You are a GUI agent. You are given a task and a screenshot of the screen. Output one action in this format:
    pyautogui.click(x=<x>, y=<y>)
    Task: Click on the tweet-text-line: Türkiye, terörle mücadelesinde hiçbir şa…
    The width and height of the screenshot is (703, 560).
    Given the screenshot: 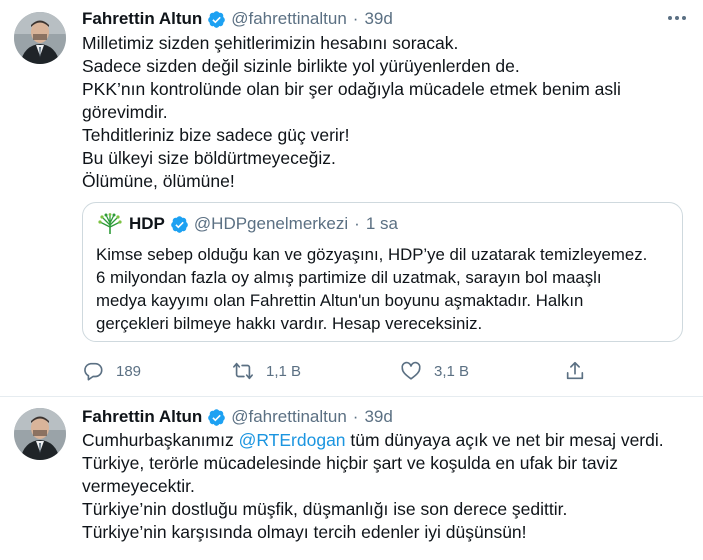 What is the action you would take?
    pyautogui.click(x=350, y=463)
    